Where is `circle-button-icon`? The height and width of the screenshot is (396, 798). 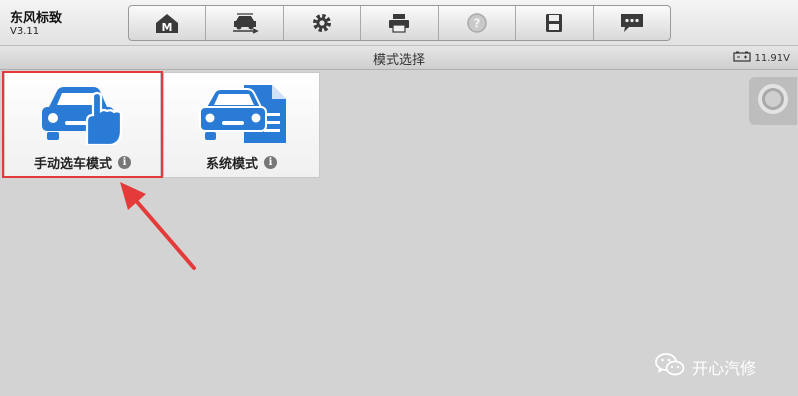
circle-button-icon is located at coordinates (773, 101).